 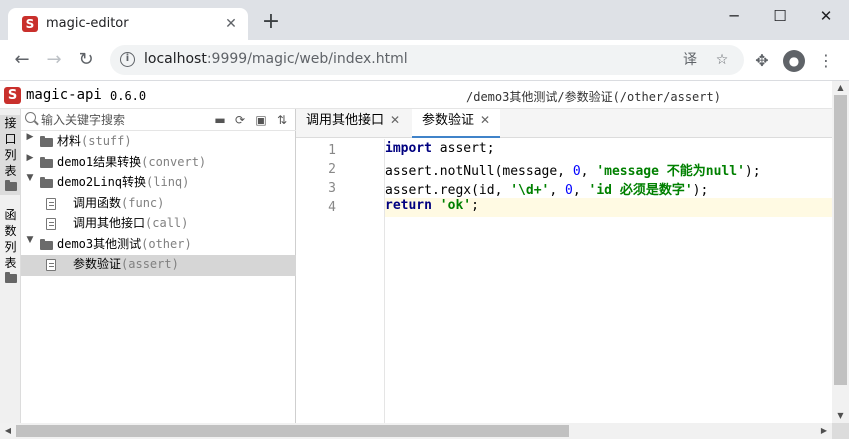 What do you see at coordinates (121, 119) in the screenshot?
I see `tree-search-input` at bounding box center [121, 119].